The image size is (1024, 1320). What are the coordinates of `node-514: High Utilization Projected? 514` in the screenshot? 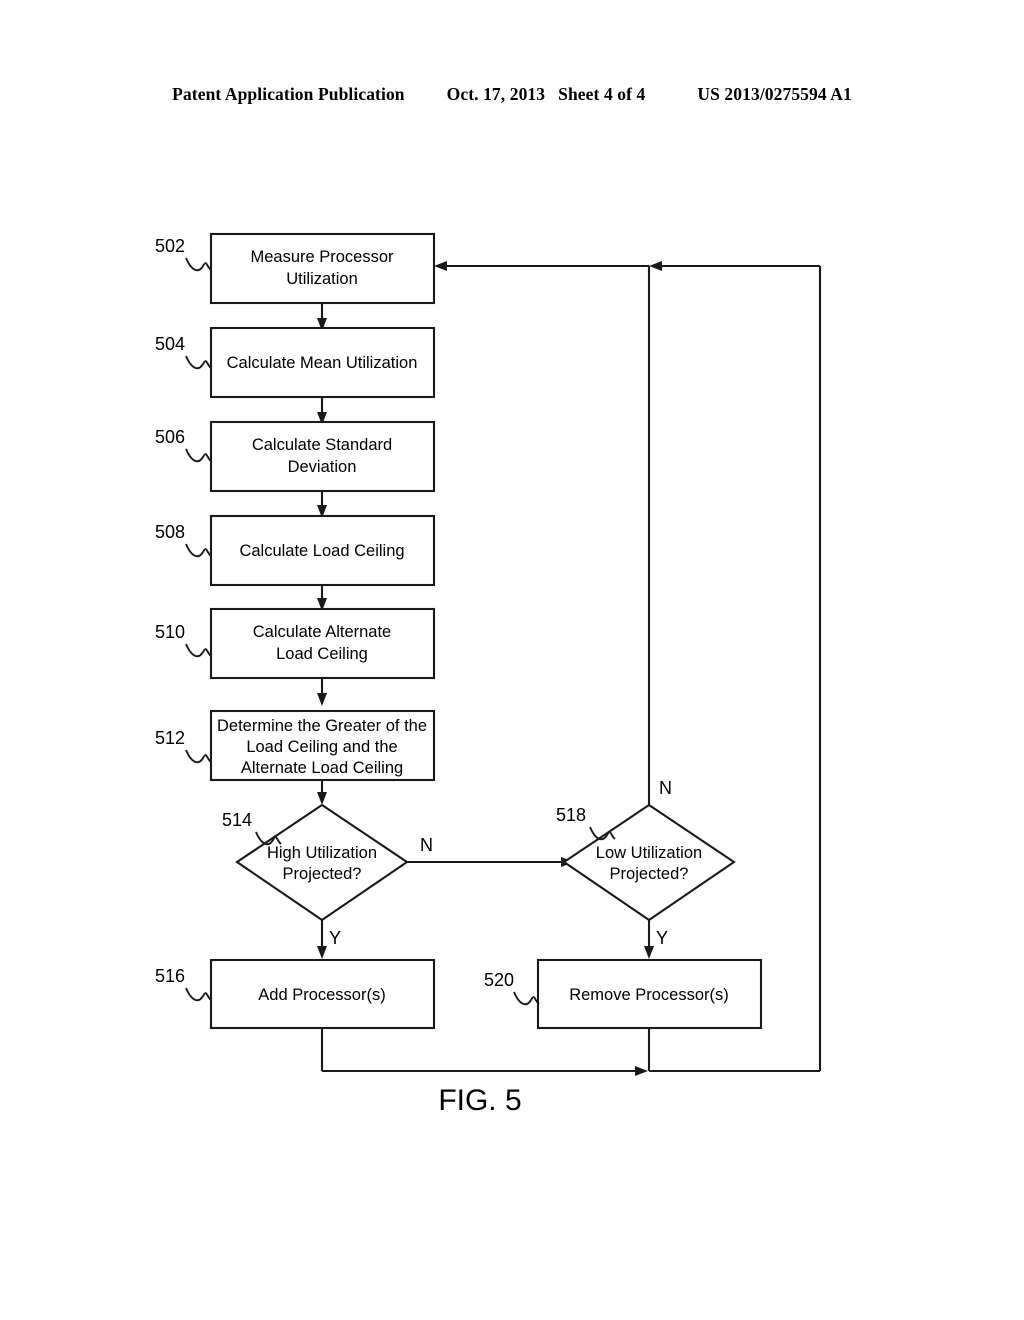 It's located at (315, 862).